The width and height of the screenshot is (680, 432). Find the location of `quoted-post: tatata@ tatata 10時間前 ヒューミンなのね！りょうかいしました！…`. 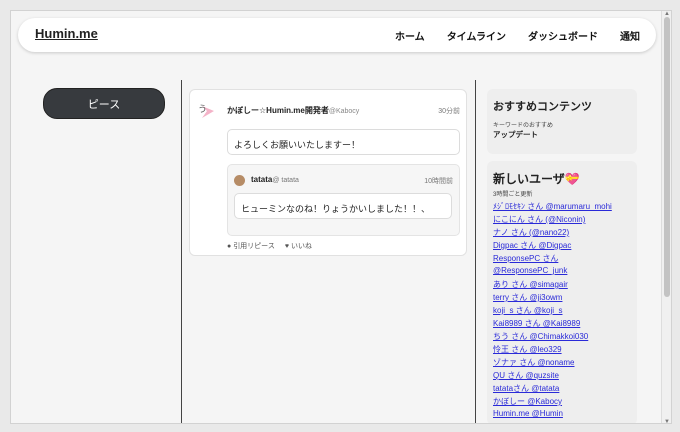

quoted-post: tatata@ tatata 10時間前 ヒューミンなのね！りょうかいしました！… is located at coordinates (343, 200).